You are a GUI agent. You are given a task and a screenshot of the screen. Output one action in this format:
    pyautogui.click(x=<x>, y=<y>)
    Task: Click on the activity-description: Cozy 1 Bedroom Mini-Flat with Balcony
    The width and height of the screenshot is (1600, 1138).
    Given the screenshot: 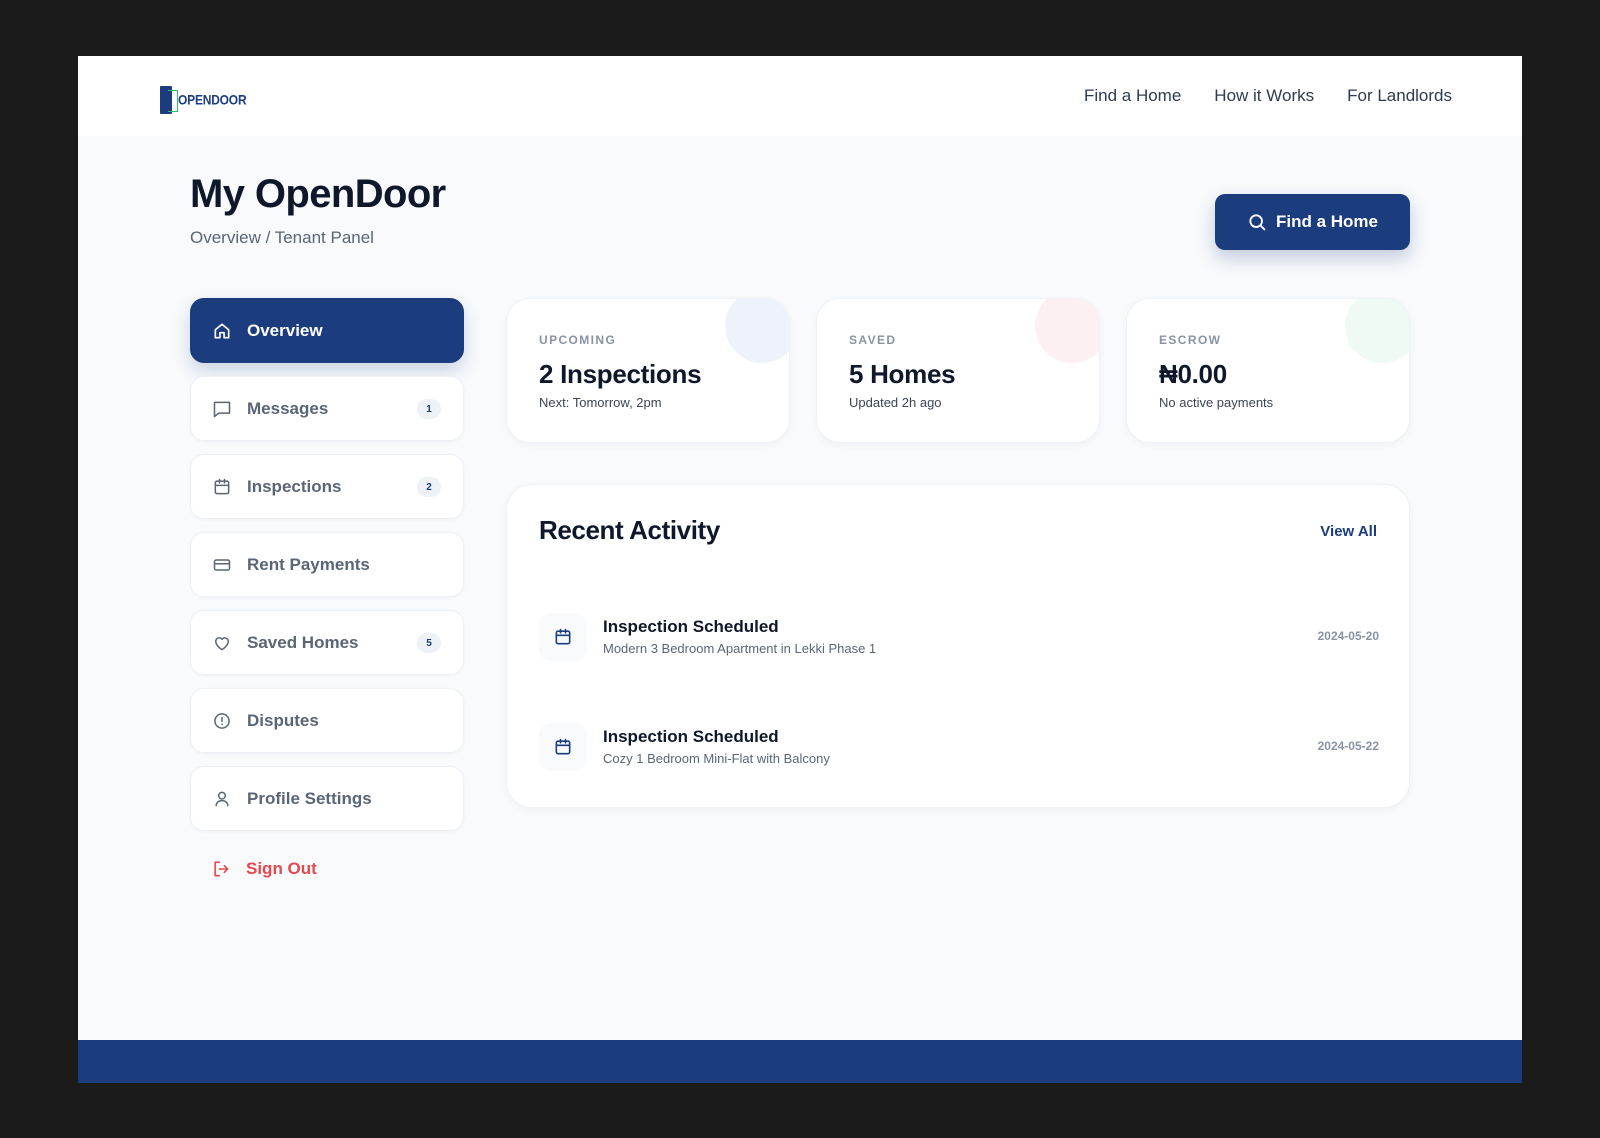 What is the action you would take?
    pyautogui.click(x=716, y=758)
    